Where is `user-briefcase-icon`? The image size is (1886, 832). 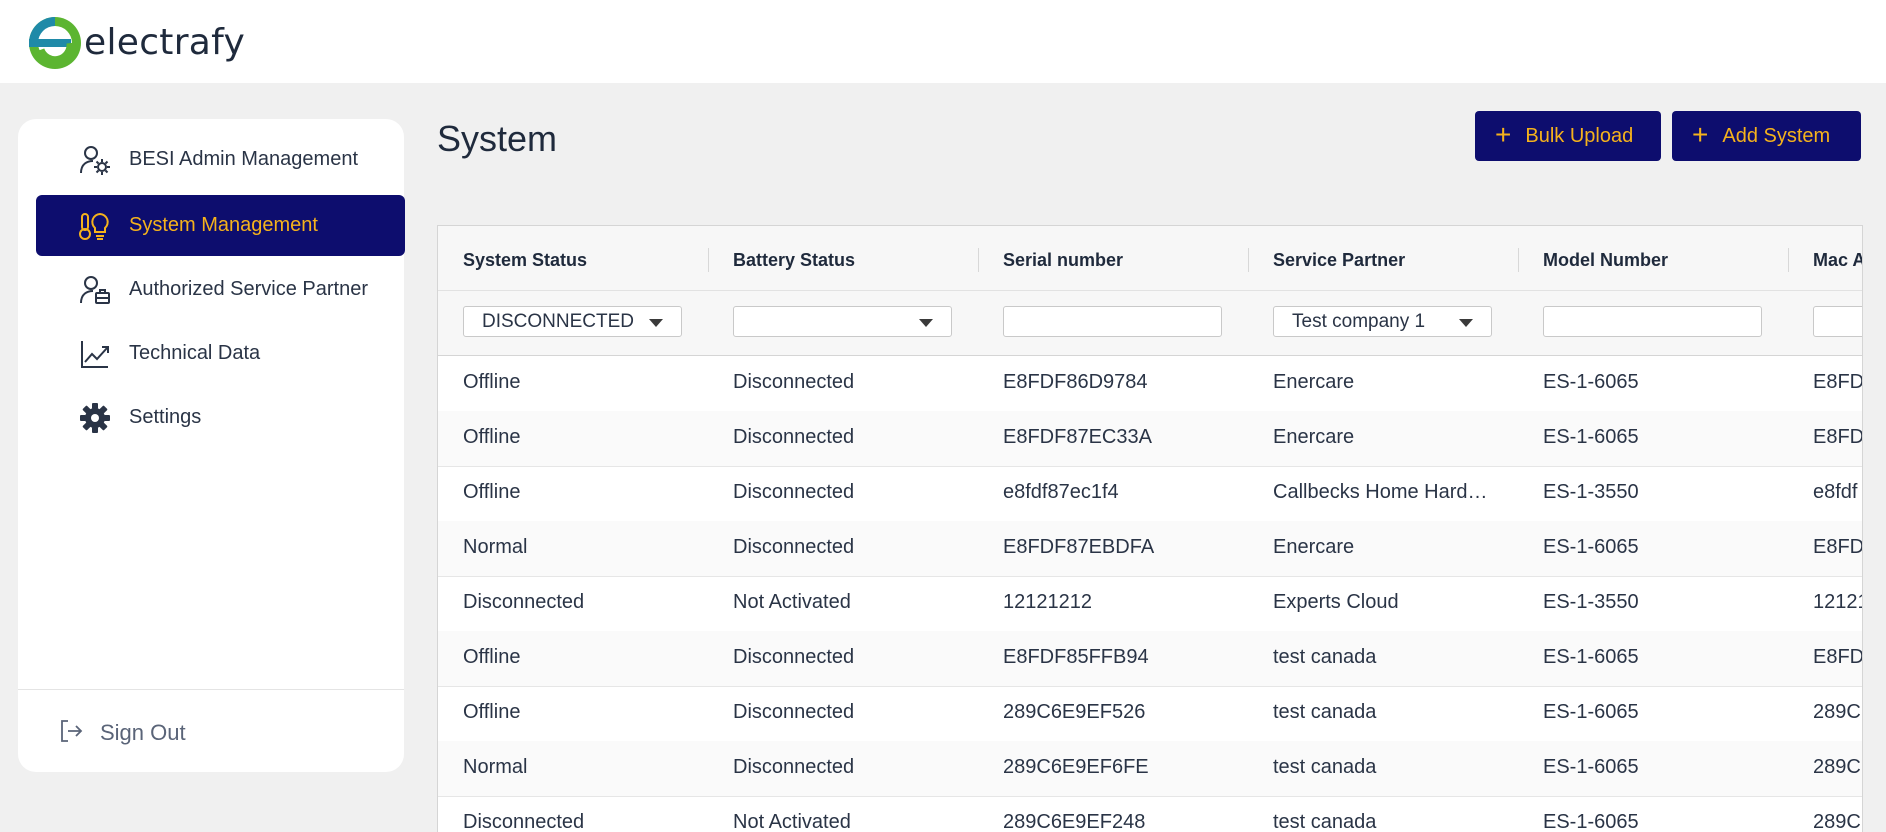
user-briefcase-icon is located at coordinates (95, 290).